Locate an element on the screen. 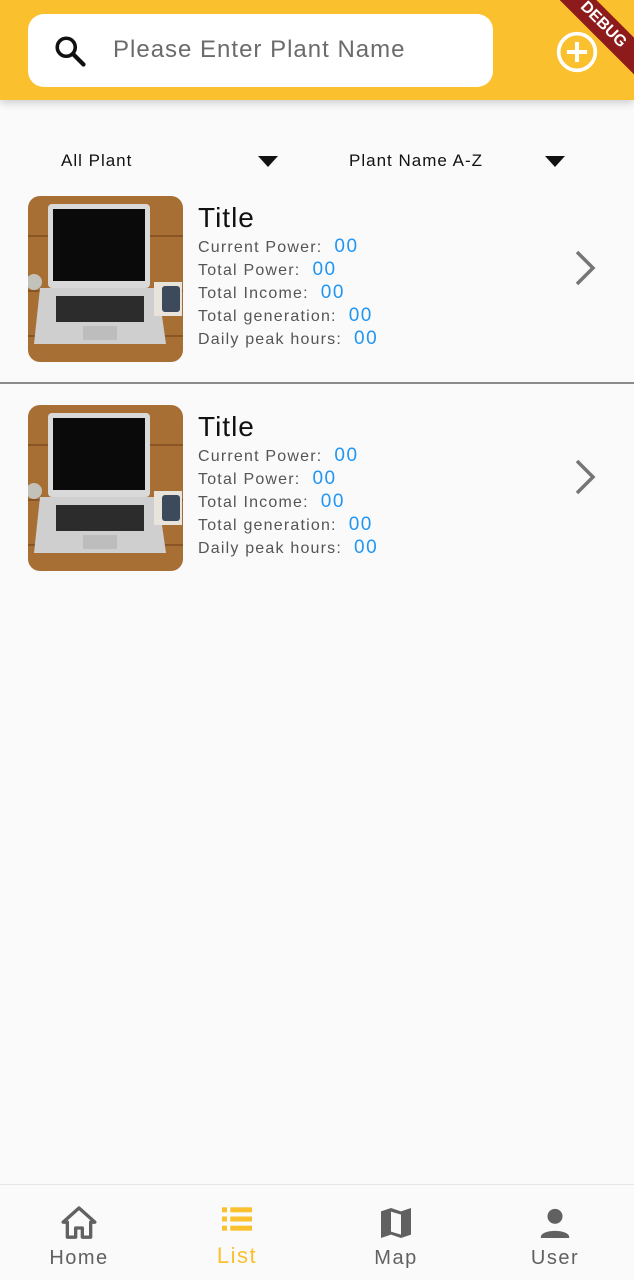  sort-order-label: Plant Name A-Z is located at coordinates (416, 160).